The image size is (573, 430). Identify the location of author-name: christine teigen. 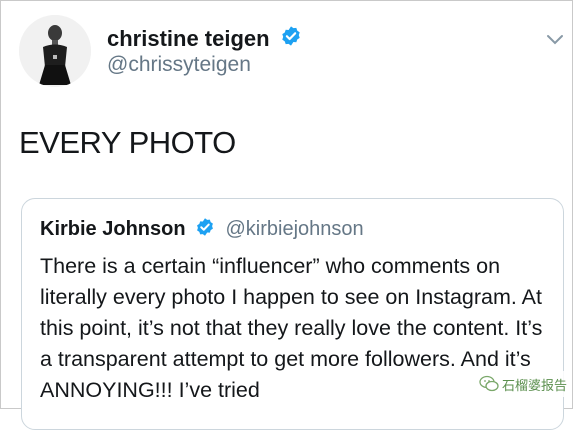
(188, 39).